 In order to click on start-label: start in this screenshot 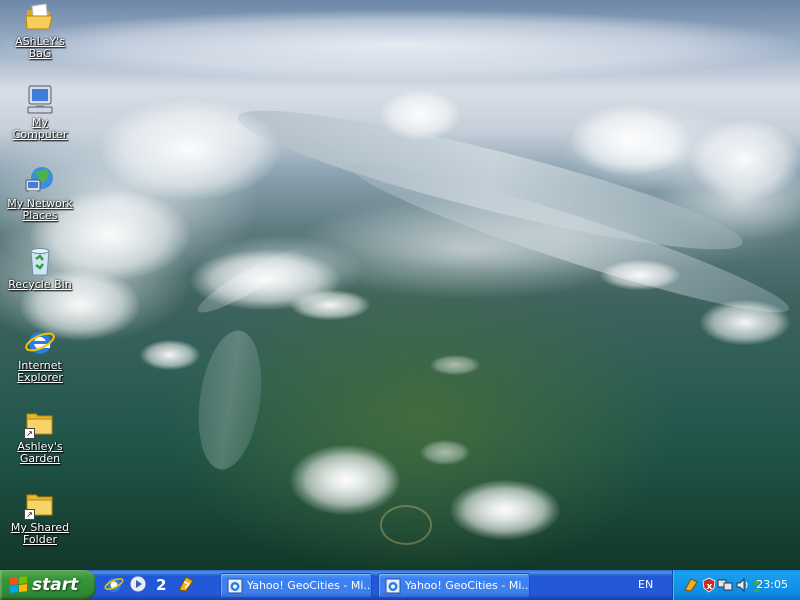, I will do `click(55, 585)`.